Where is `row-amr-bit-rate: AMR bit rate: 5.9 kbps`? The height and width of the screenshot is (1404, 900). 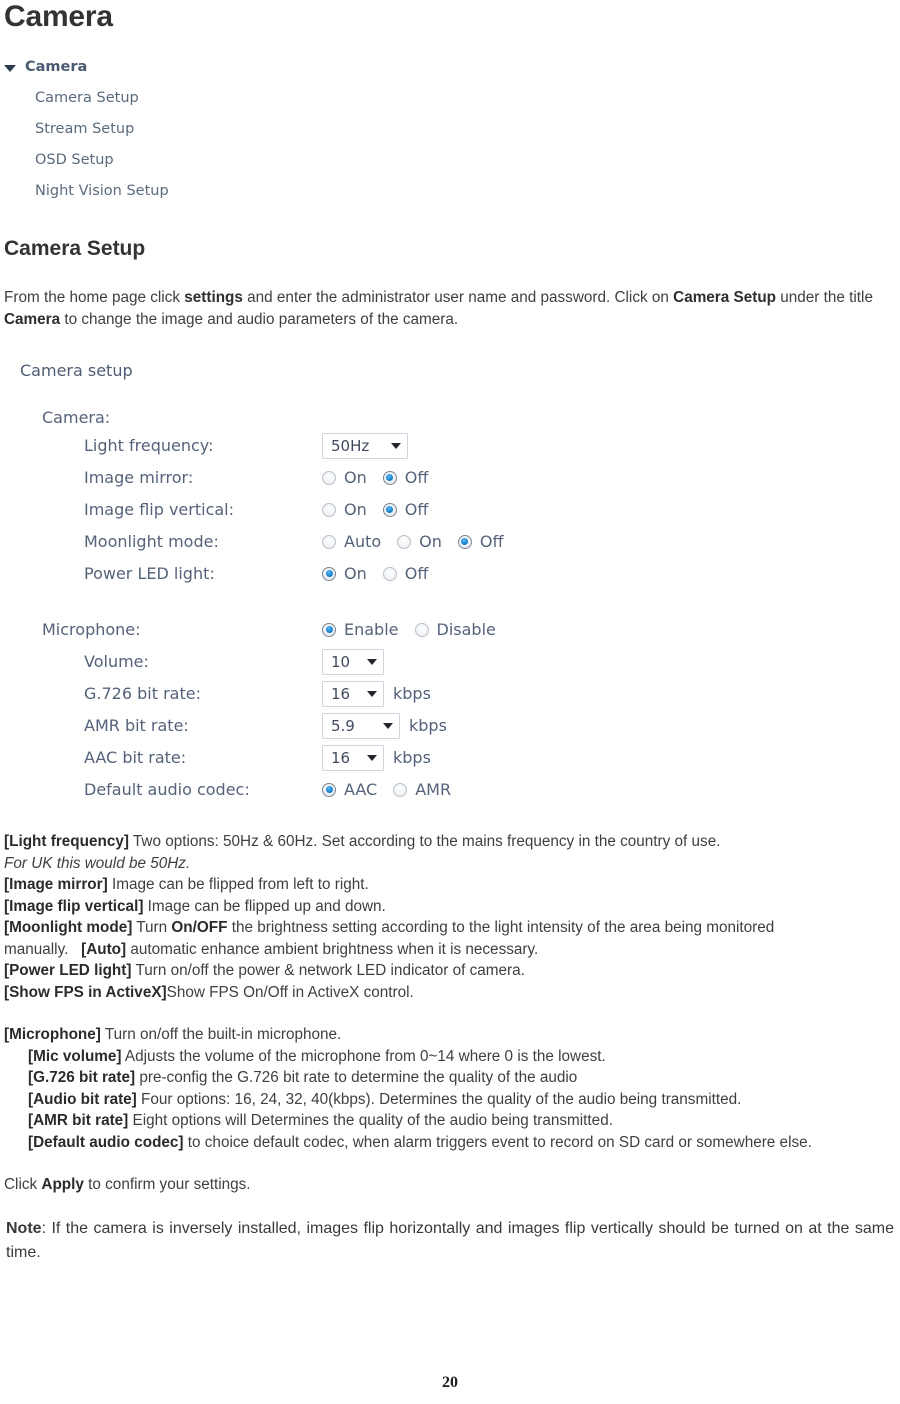
row-amr-bit-rate: AMR bit rate: 5.9 kbps is located at coordinates (455, 725).